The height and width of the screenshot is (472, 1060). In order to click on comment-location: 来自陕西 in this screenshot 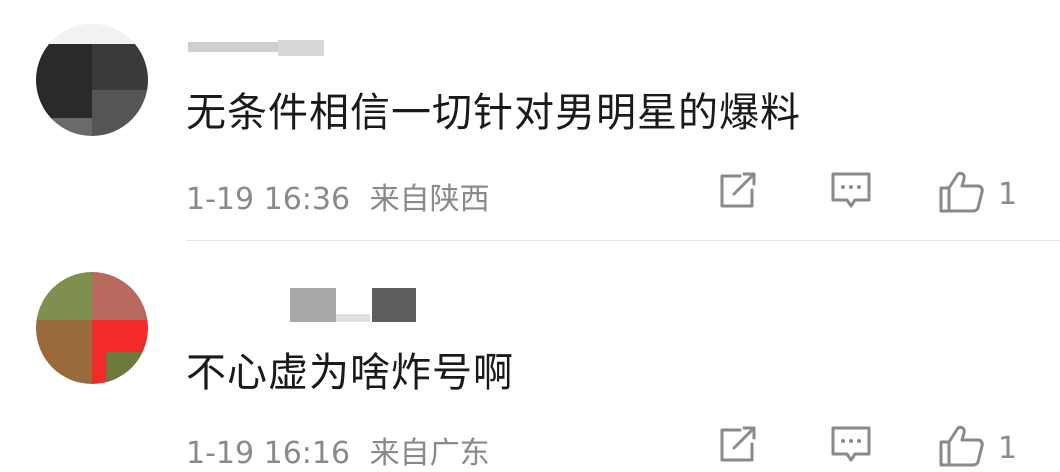, I will do `click(429, 199)`.